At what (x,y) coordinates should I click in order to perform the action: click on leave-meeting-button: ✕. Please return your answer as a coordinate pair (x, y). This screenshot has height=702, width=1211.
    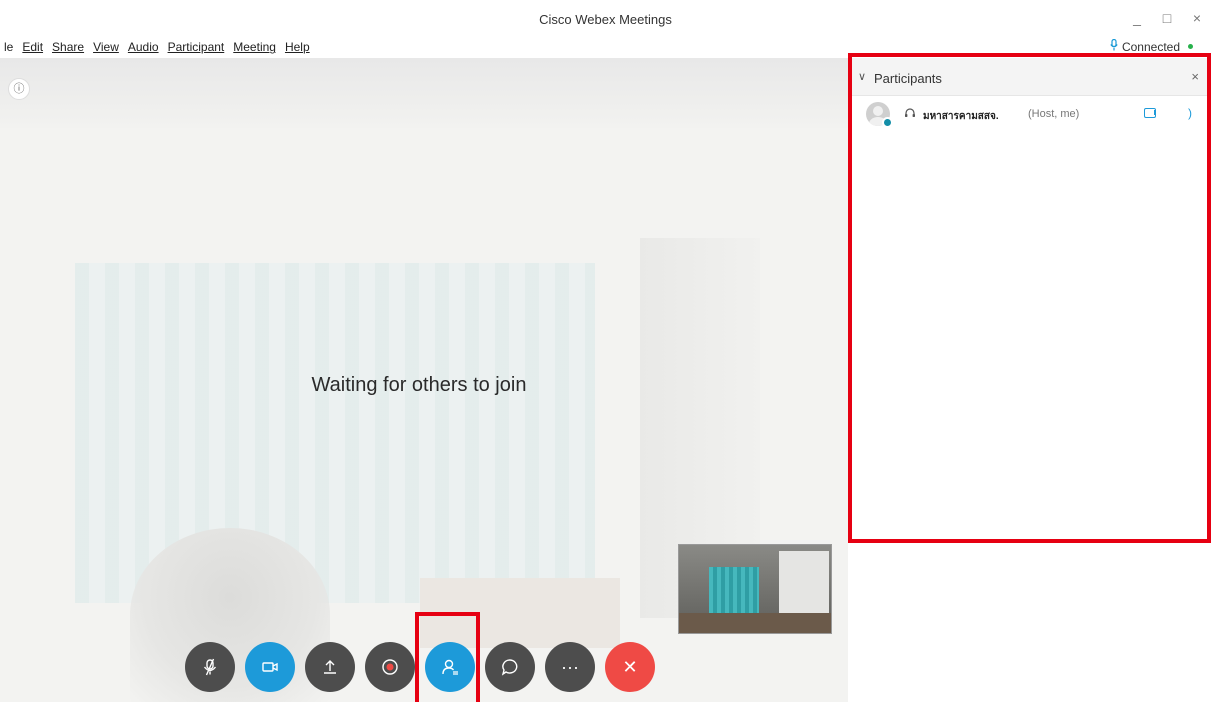
    Looking at the image, I should click on (630, 667).